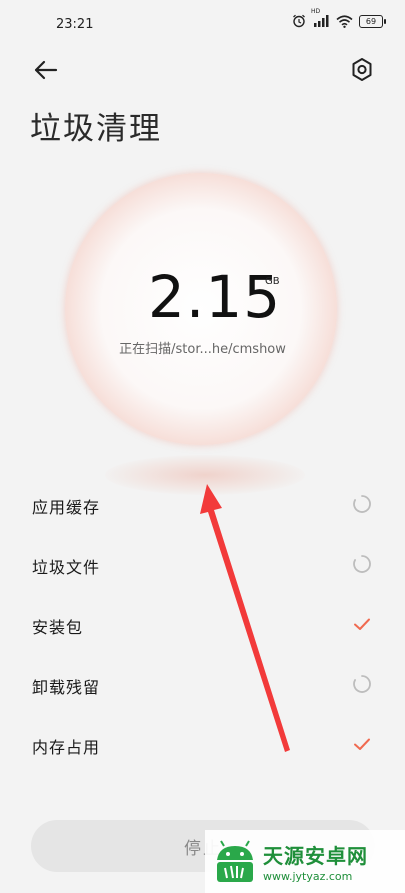 The image size is (405, 893). I want to click on gear-icon, so click(362, 69).